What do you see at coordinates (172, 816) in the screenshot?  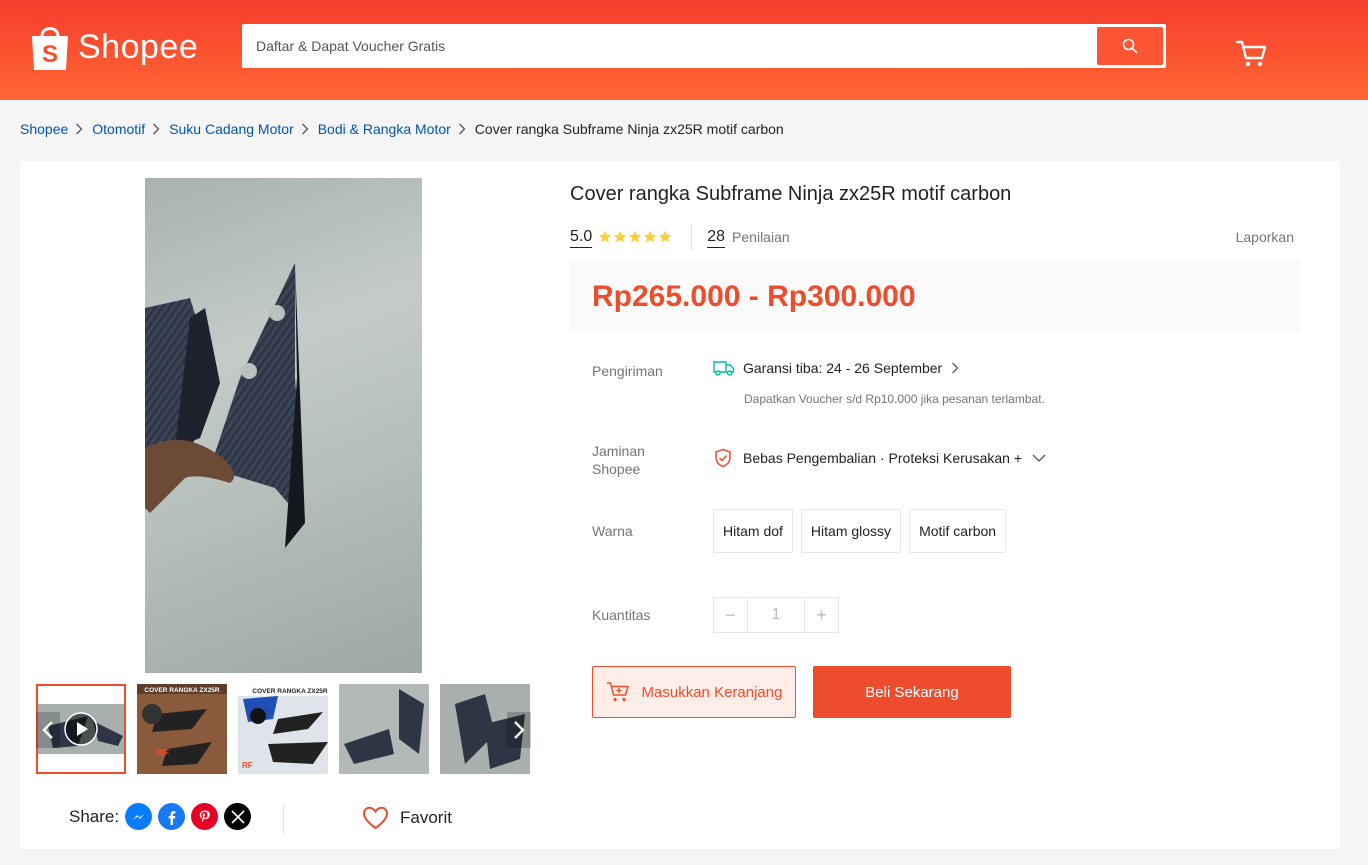 I see `facebook-icon` at bounding box center [172, 816].